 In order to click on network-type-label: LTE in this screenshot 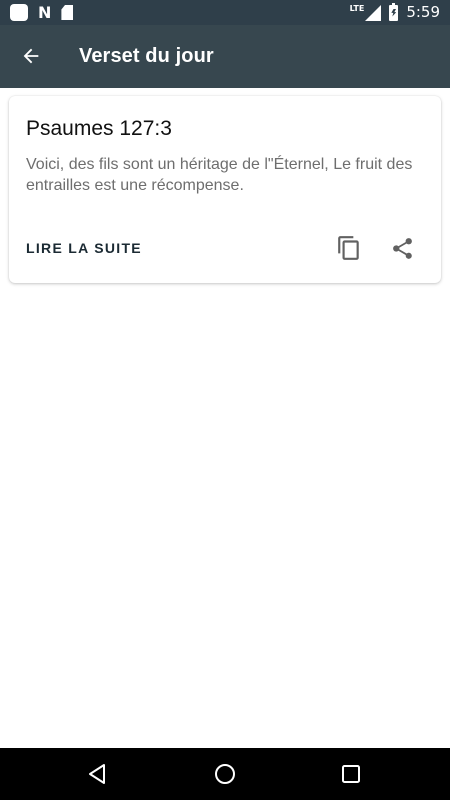, I will do `click(357, 8)`.